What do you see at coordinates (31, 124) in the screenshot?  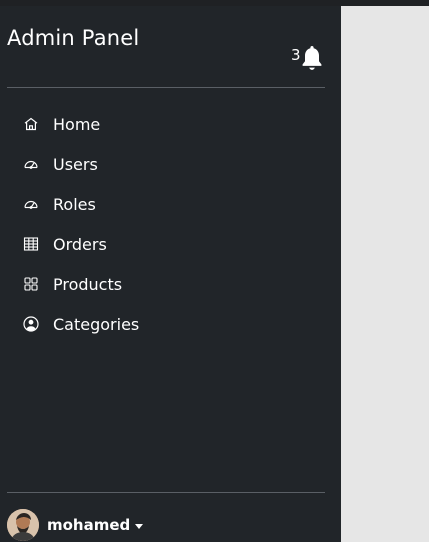 I see `home-icon` at bounding box center [31, 124].